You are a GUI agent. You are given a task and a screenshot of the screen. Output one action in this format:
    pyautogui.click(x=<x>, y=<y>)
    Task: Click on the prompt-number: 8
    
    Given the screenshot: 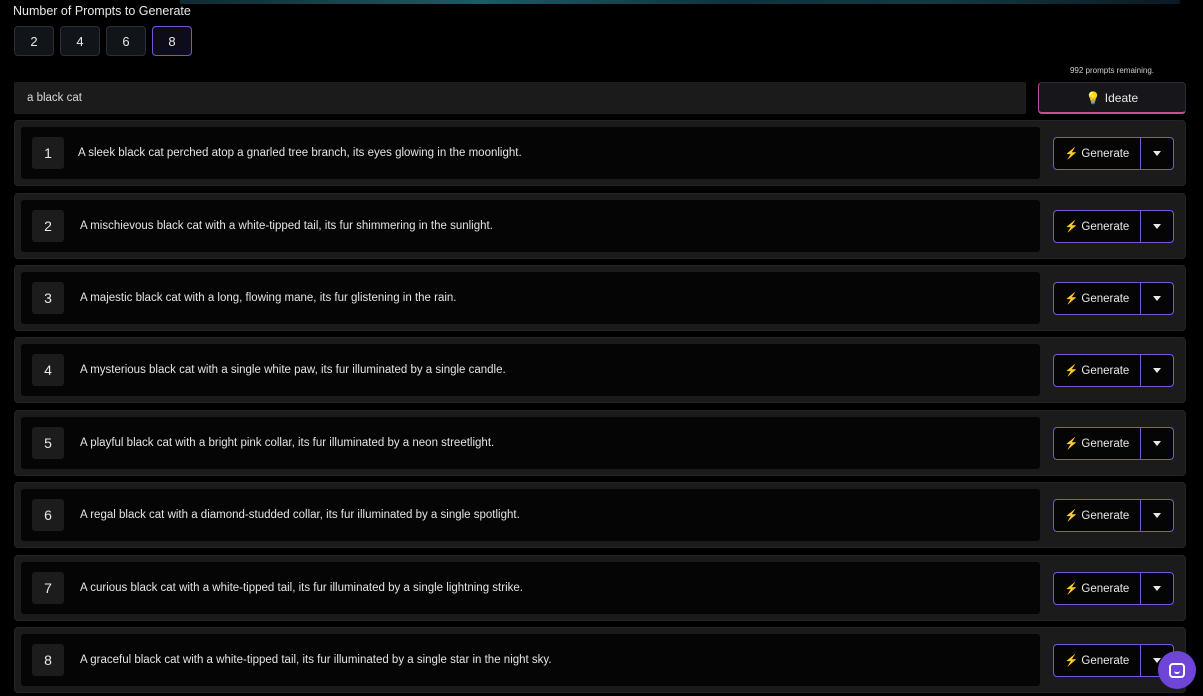 What is the action you would take?
    pyautogui.click(x=48, y=660)
    